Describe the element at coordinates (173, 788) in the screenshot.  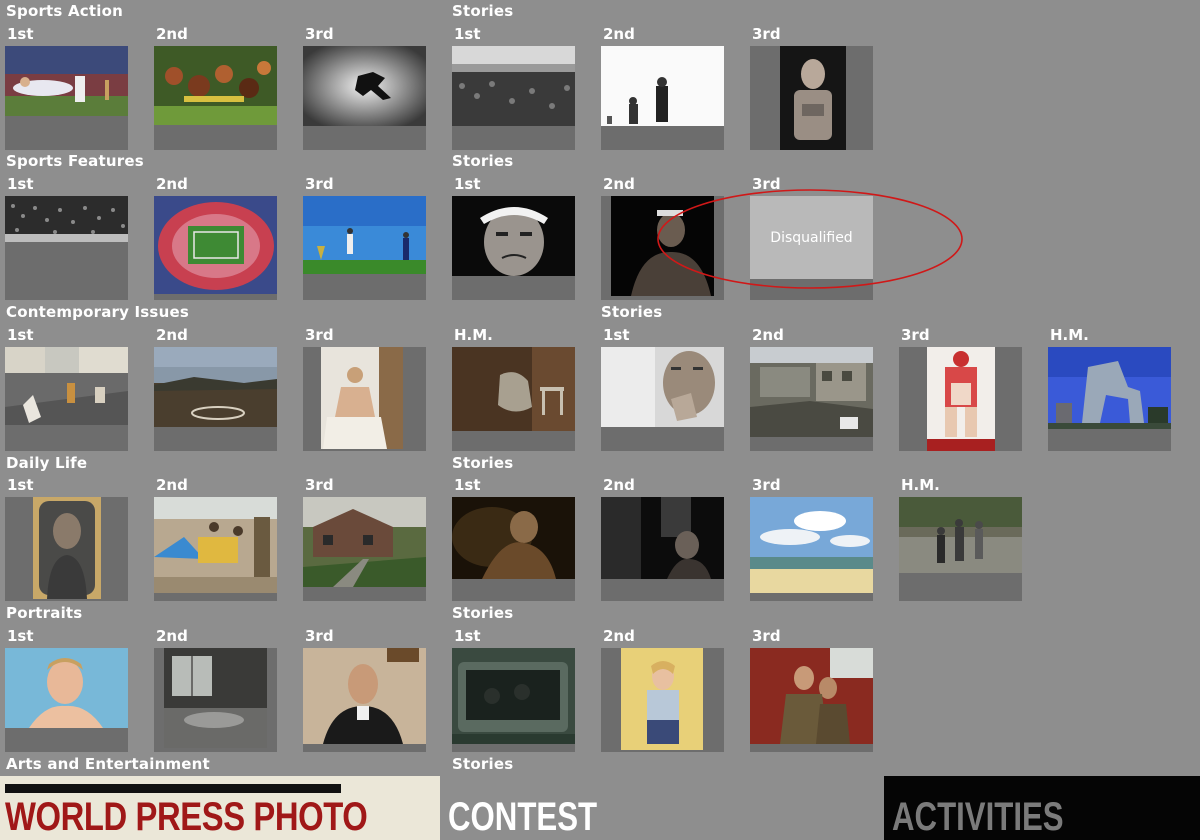
I see `logo-rule` at that location.